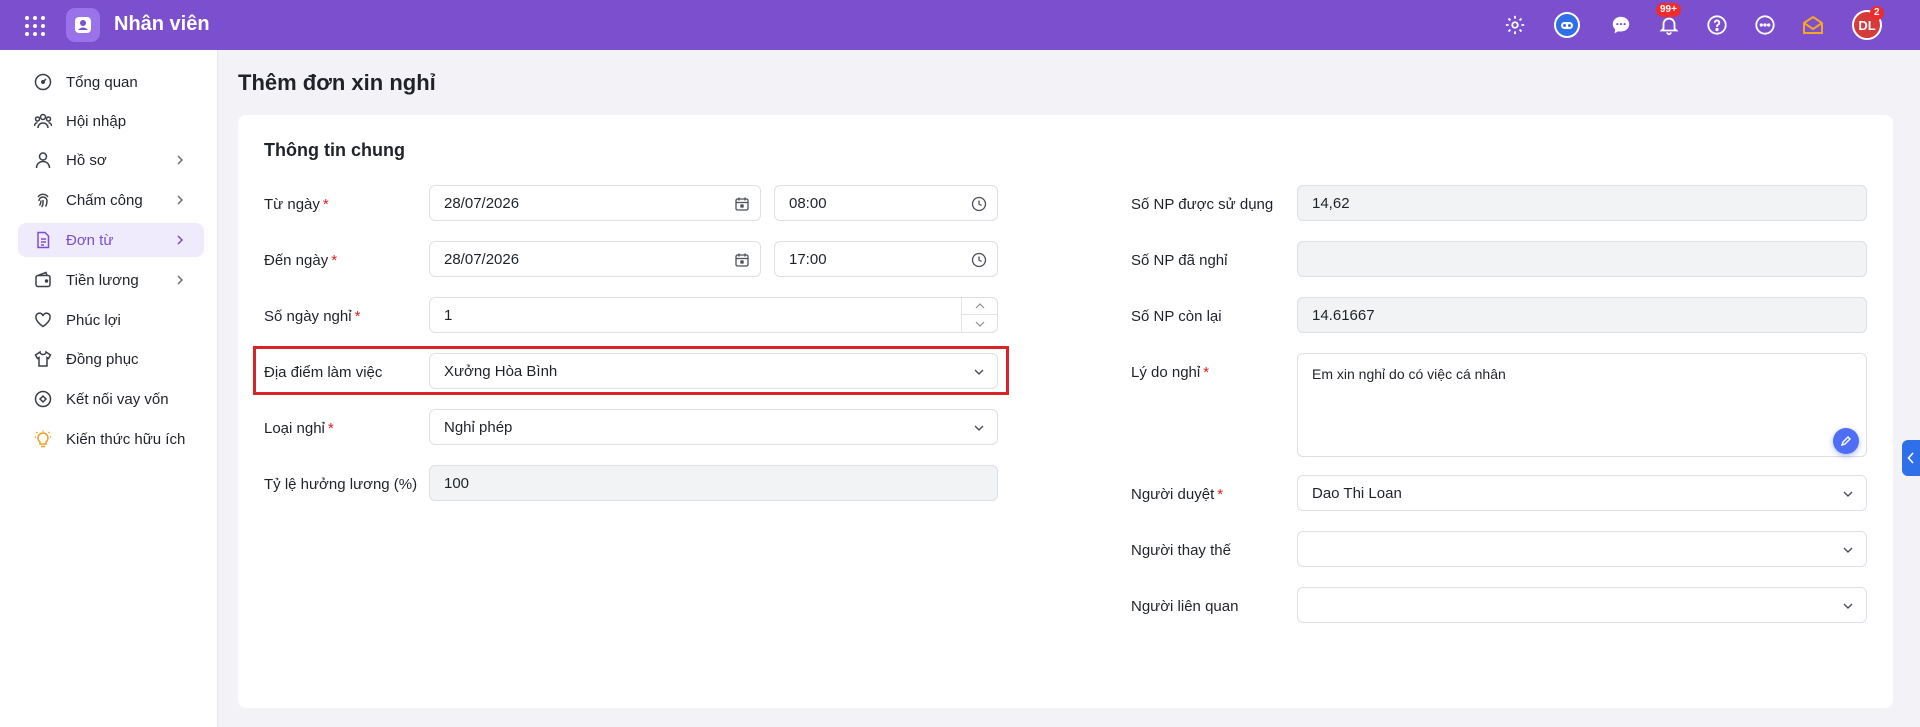 This screenshot has height=727, width=1920. I want to click on leave-taken-label: Số NP đã nghỉ, so click(1179, 260).